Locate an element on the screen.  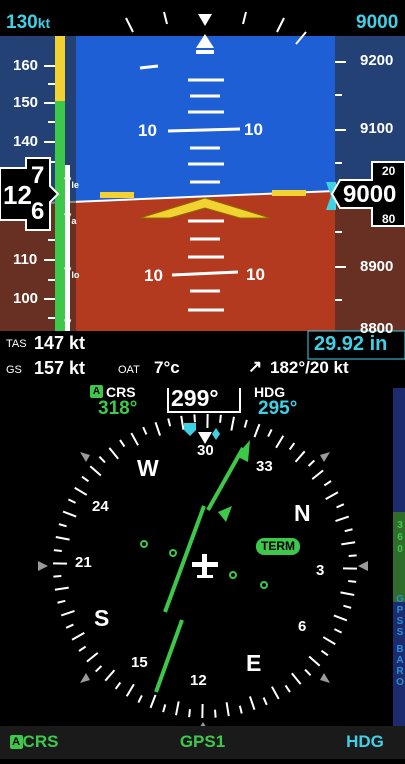
altitude-current: 9000 is located at coordinates (369, 195).